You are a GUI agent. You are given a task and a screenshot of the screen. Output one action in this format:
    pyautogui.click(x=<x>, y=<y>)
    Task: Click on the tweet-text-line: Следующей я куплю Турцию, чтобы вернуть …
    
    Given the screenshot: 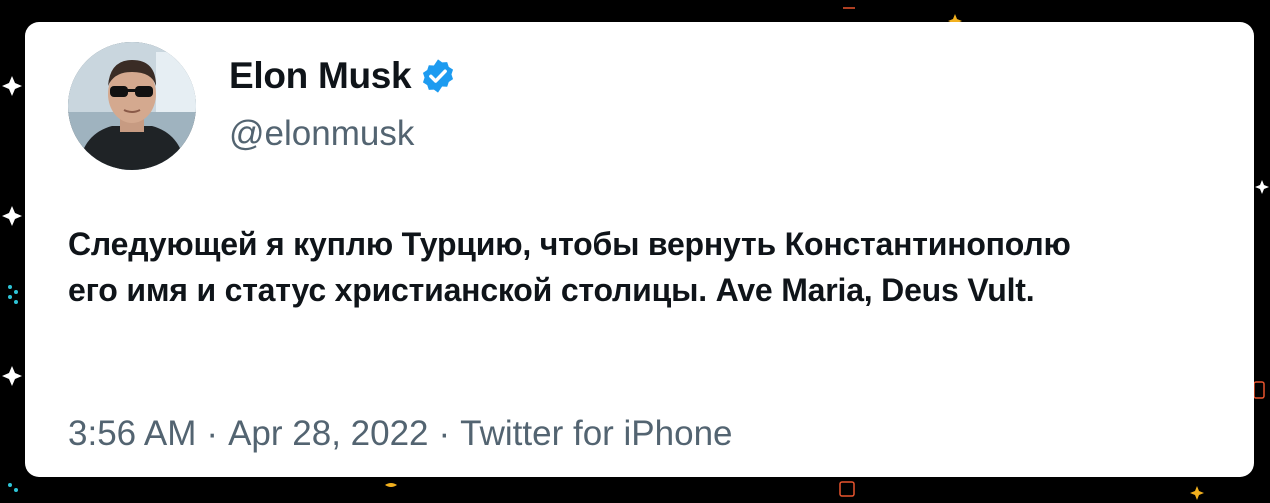 What is the action you would take?
    pyautogui.click(x=569, y=244)
    